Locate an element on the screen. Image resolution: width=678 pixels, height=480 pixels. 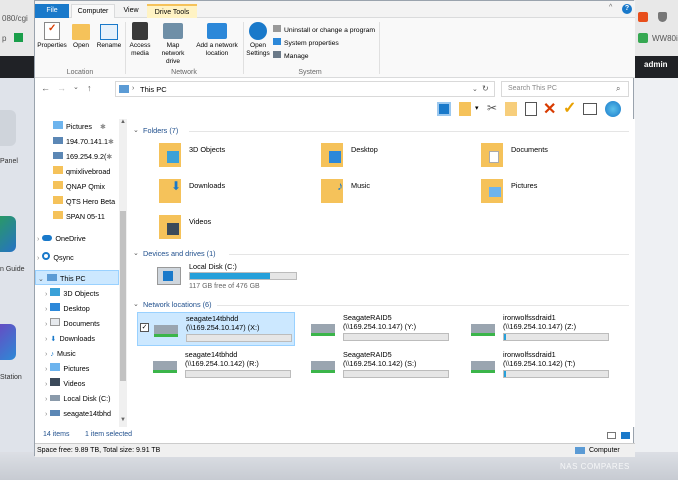
address-bar: › This PC ⌄ ↻ is located at coordinates (305, 89).